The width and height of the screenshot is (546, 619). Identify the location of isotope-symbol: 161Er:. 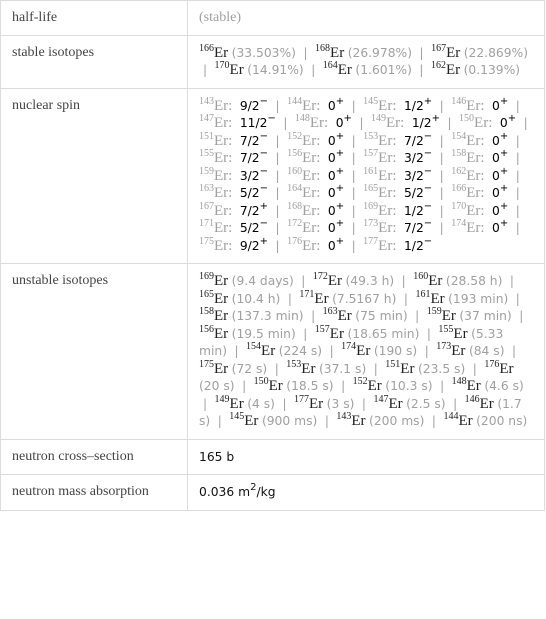
(379, 175).